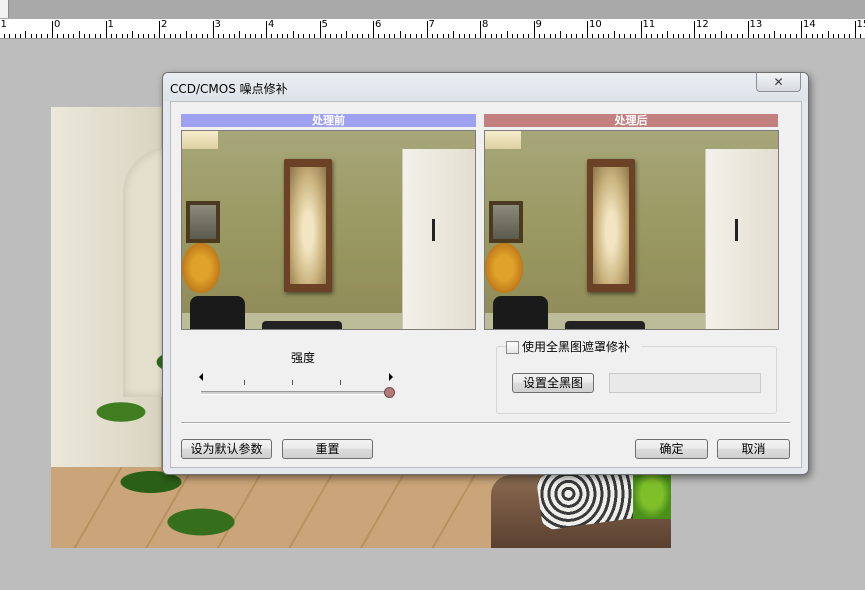 The image size is (865, 590). Describe the element at coordinates (753, 449) in the screenshot. I see `cancel-button: 取消` at that location.